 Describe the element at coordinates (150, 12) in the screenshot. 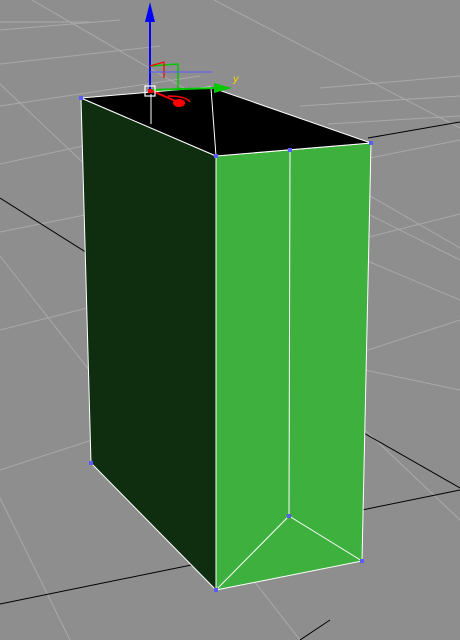

I see `z-axis-arrow-icon` at that location.